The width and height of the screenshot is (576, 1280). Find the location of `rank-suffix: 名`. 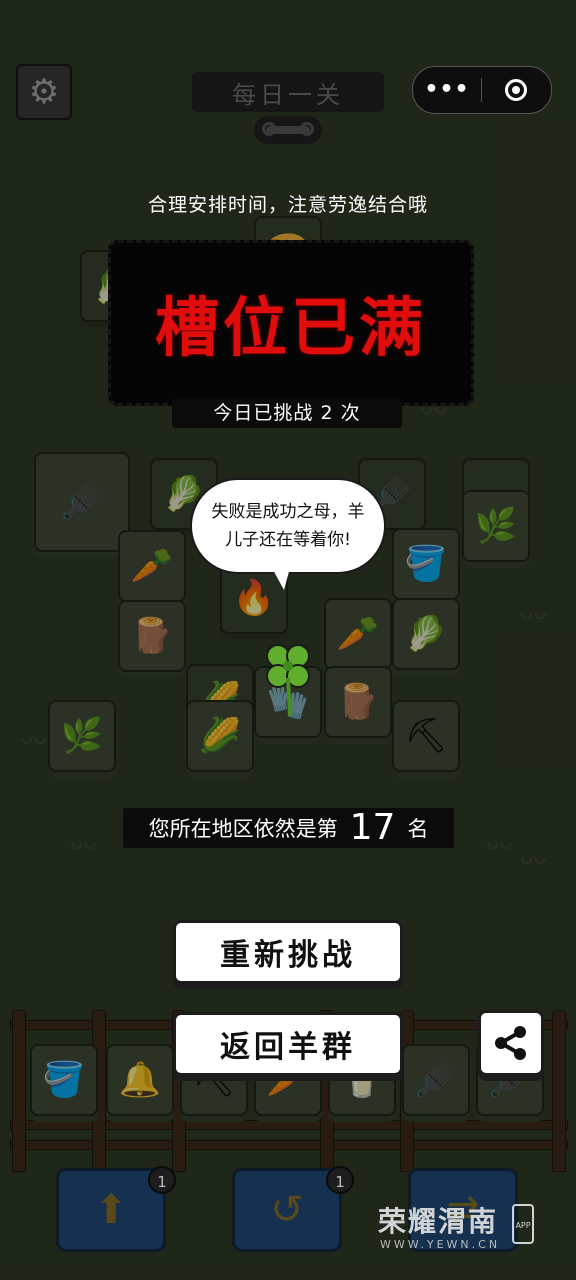

rank-suffix: 名 is located at coordinates (418, 829).